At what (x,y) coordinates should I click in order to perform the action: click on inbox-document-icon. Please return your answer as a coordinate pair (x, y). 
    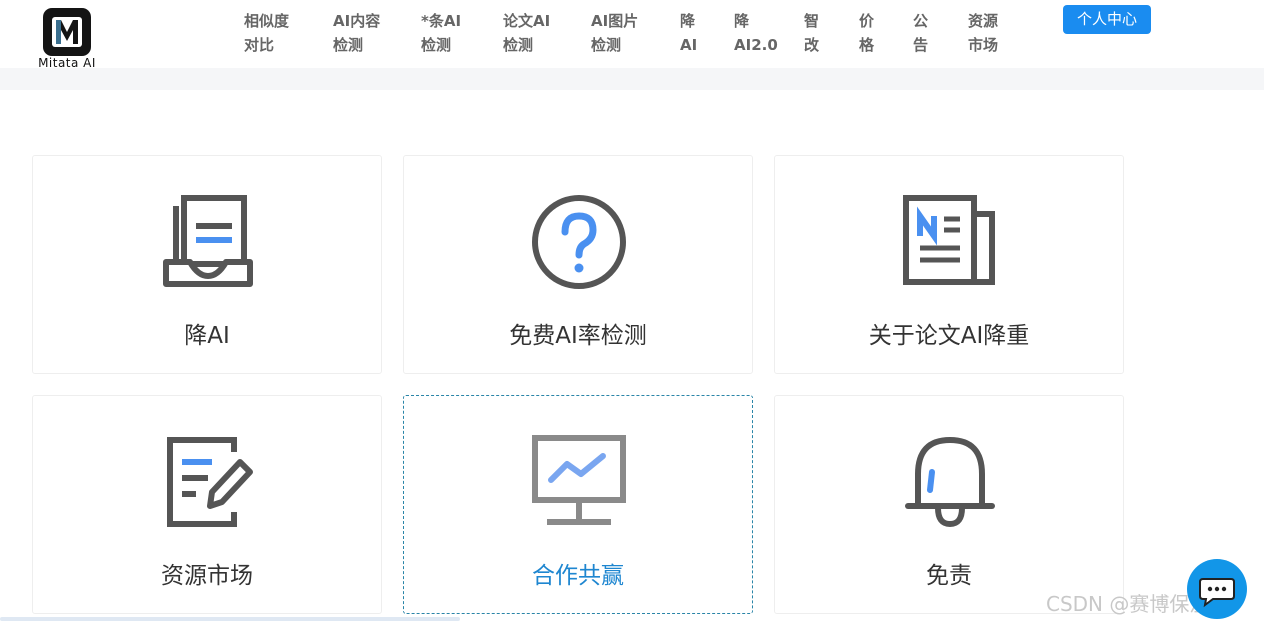
    Looking at the image, I should click on (208, 241).